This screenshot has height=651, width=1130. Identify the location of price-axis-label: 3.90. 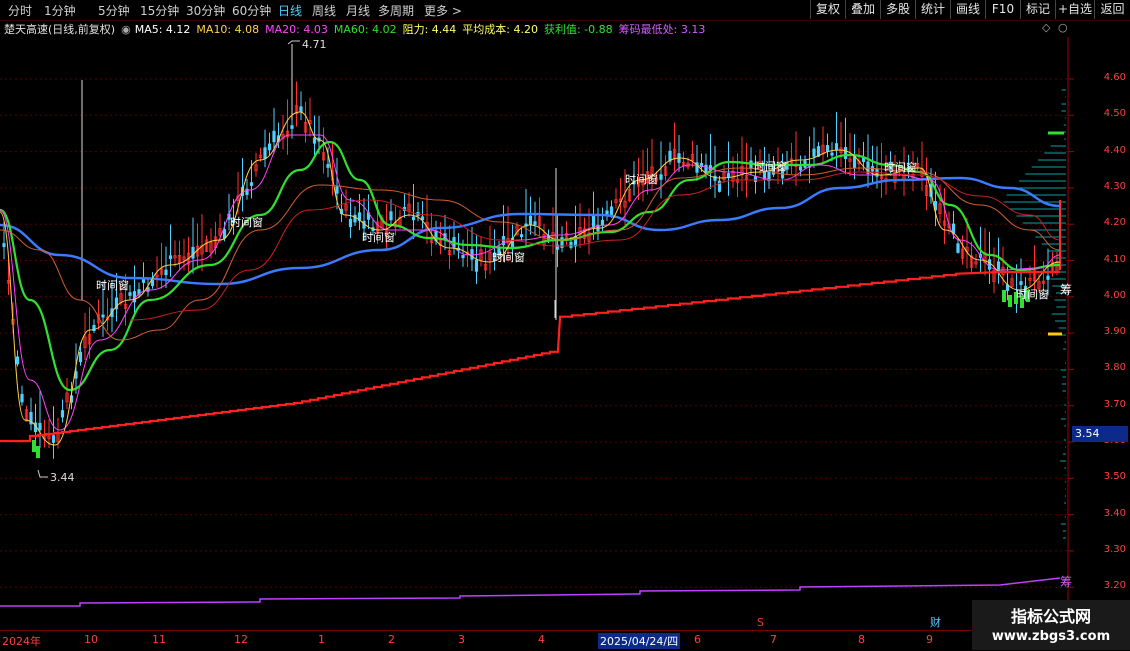
(1114, 332).